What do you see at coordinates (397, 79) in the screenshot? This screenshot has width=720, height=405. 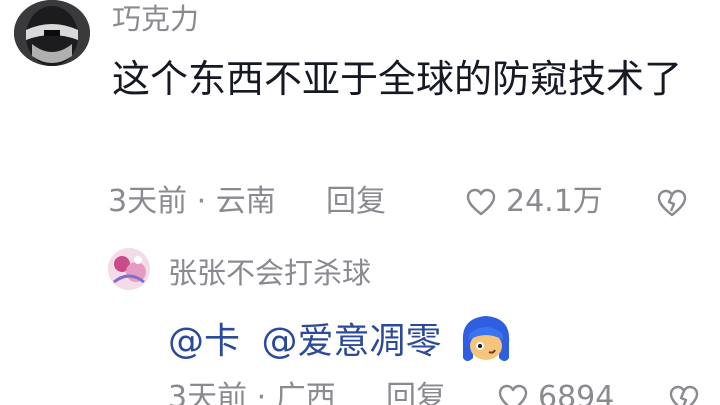 I see `comment-text: 这个东西不亚于全球的防窥技术了` at bounding box center [397, 79].